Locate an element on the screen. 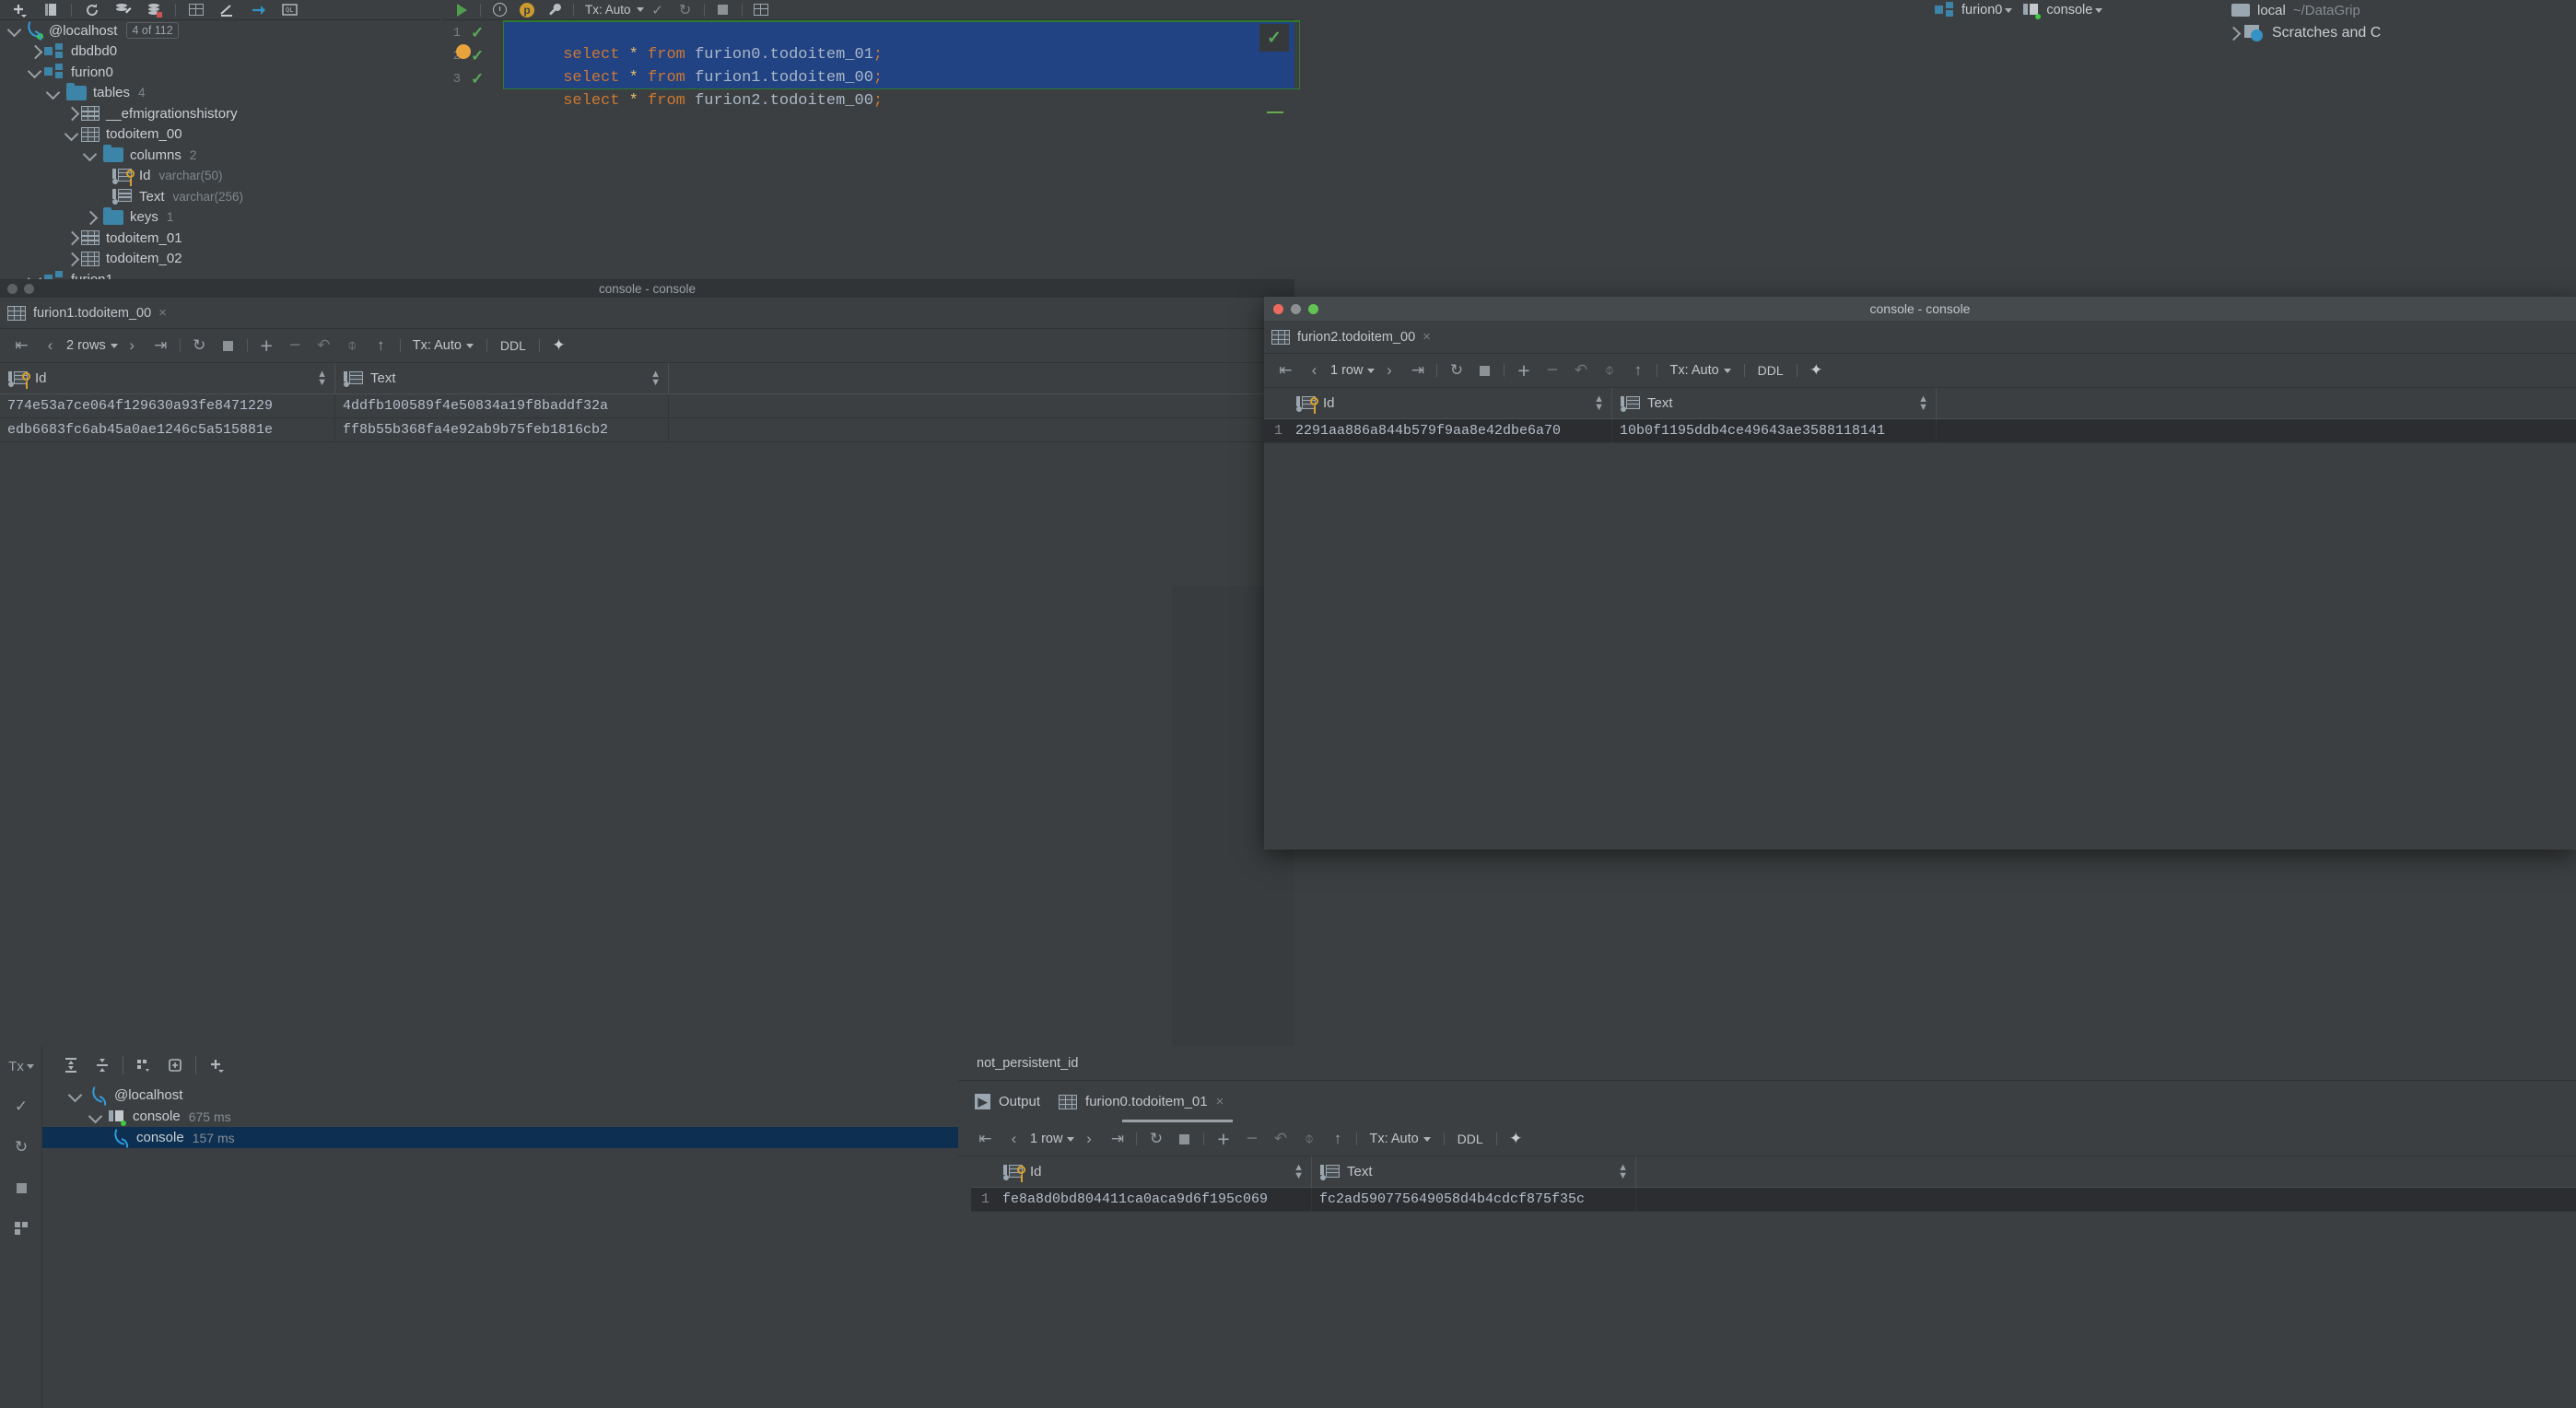 The height and width of the screenshot is (1408, 2576). history-icon is located at coordinates (499, 10).